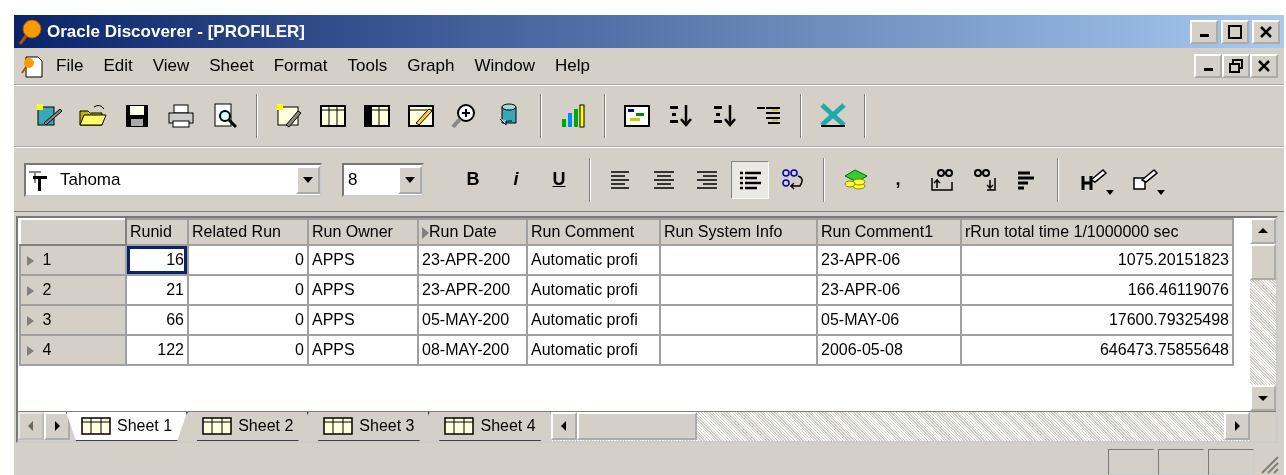  Describe the element at coordinates (1097, 350) in the screenshot. I see `table-cell: 646473.75855648` at that location.